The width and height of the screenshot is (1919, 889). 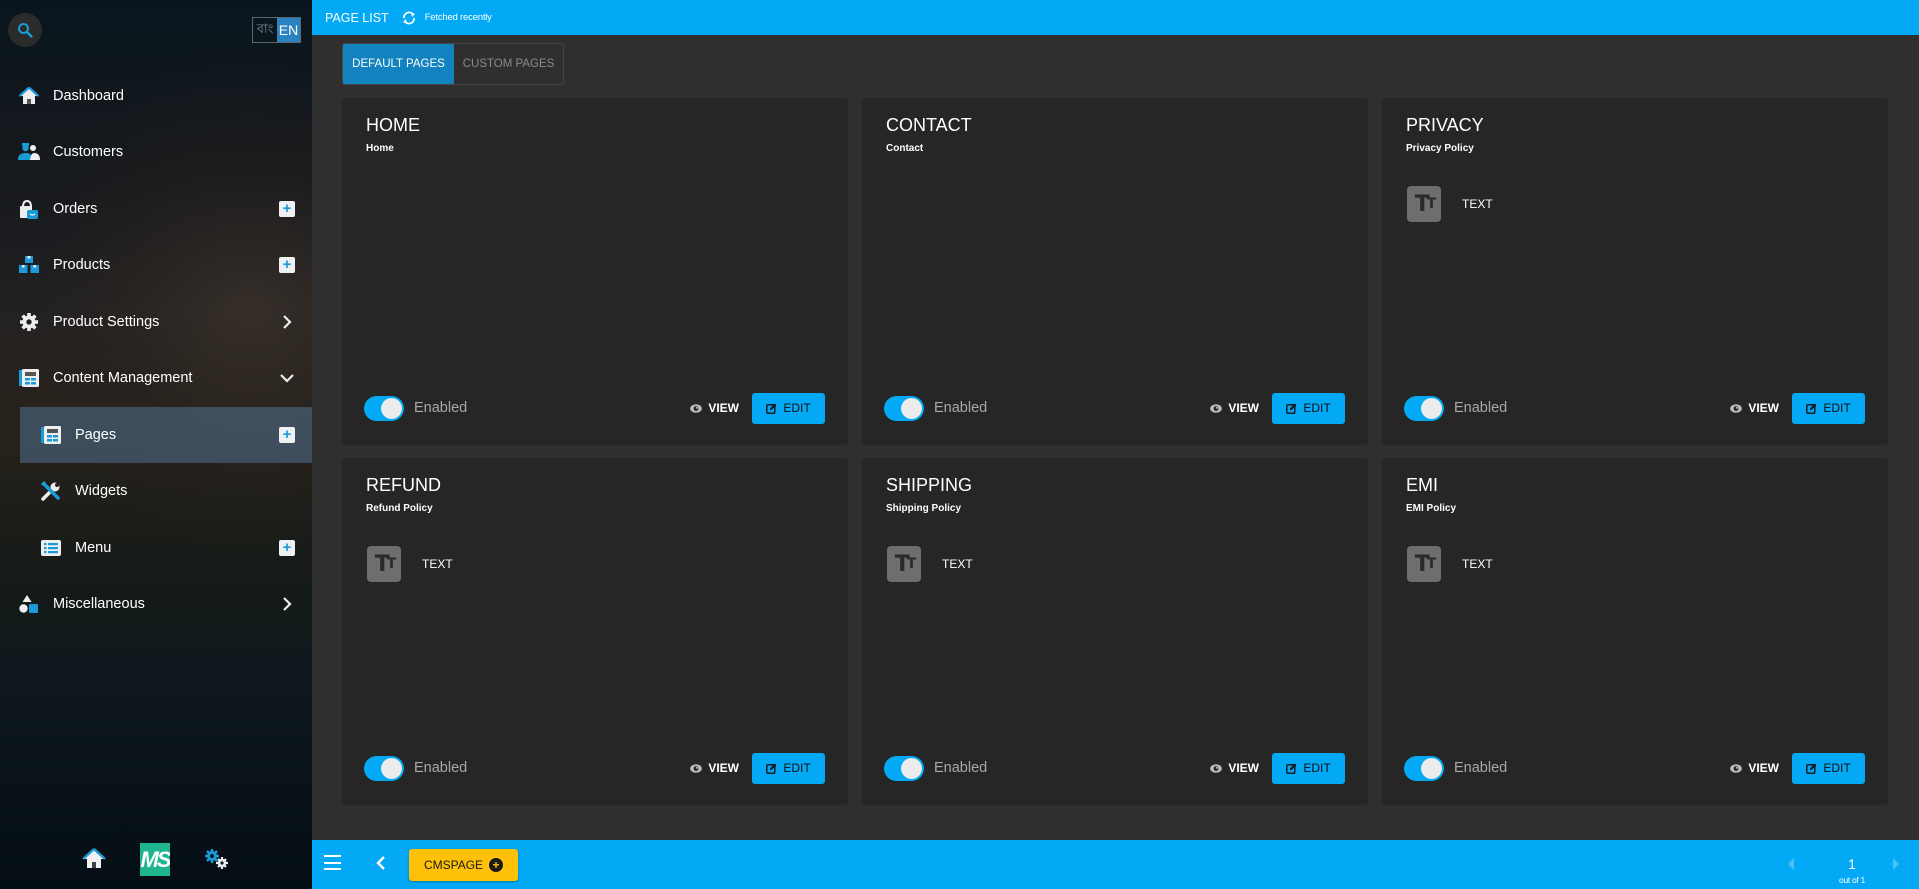 I want to click on text-icon: TT, so click(x=1424, y=564).